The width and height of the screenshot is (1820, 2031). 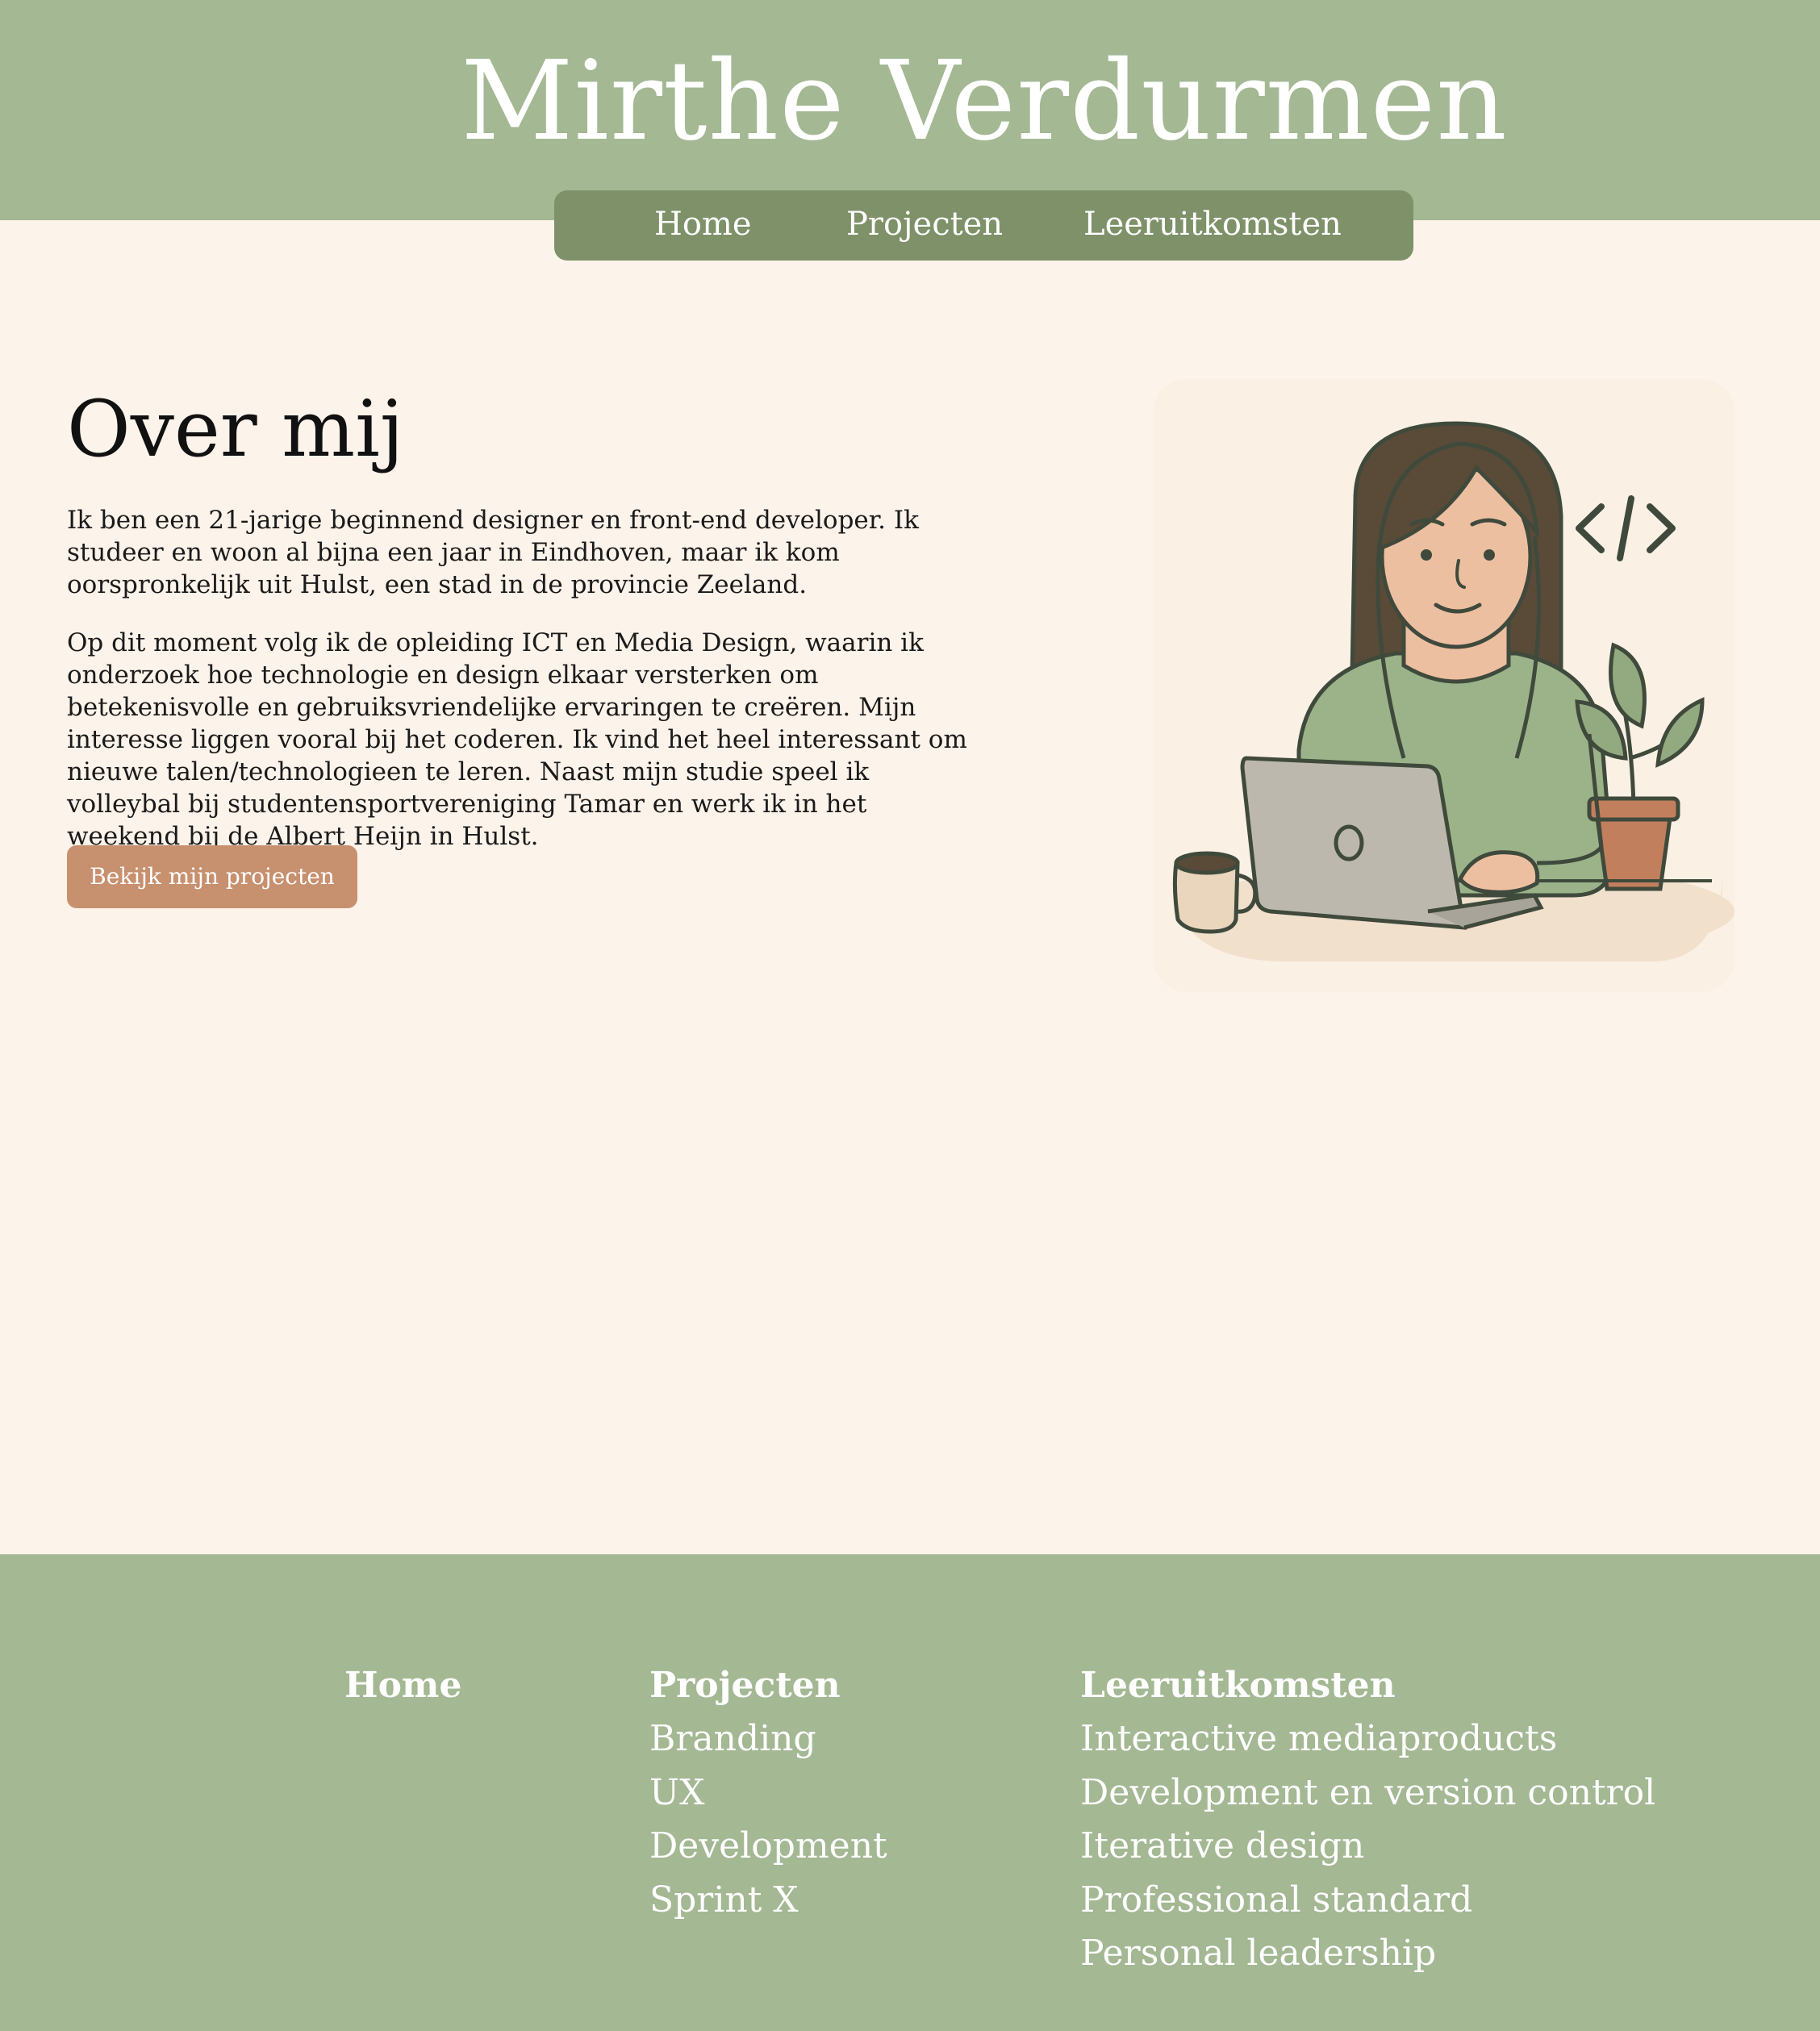 I want to click on site-title: Mirthe Verdurmen, so click(x=984, y=101).